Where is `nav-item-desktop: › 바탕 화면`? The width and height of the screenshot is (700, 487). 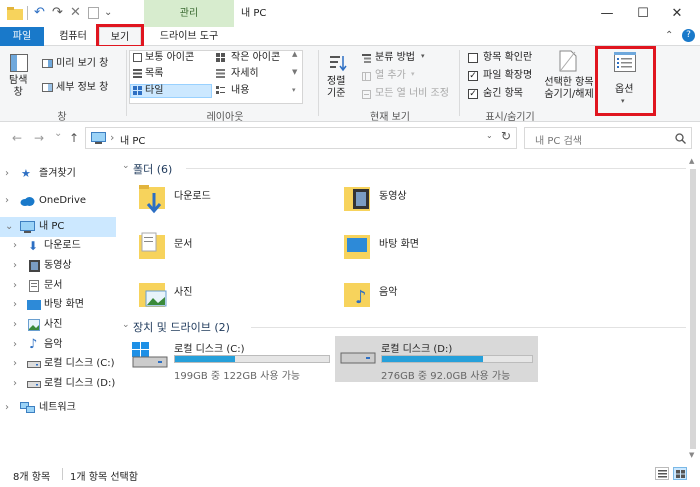
nav-item-desktop: › 바탕 화면 is located at coordinates (58, 305).